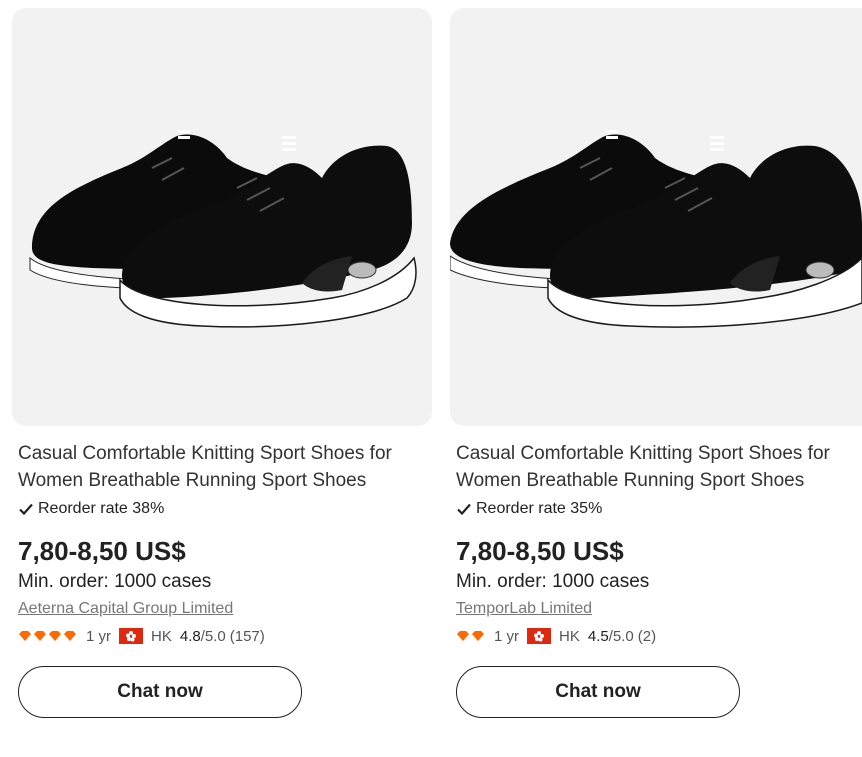 This screenshot has height=757, width=862. What do you see at coordinates (101, 508) in the screenshot?
I see `reorder-rate-label: Reorder rate 38%` at bounding box center [101, 508].